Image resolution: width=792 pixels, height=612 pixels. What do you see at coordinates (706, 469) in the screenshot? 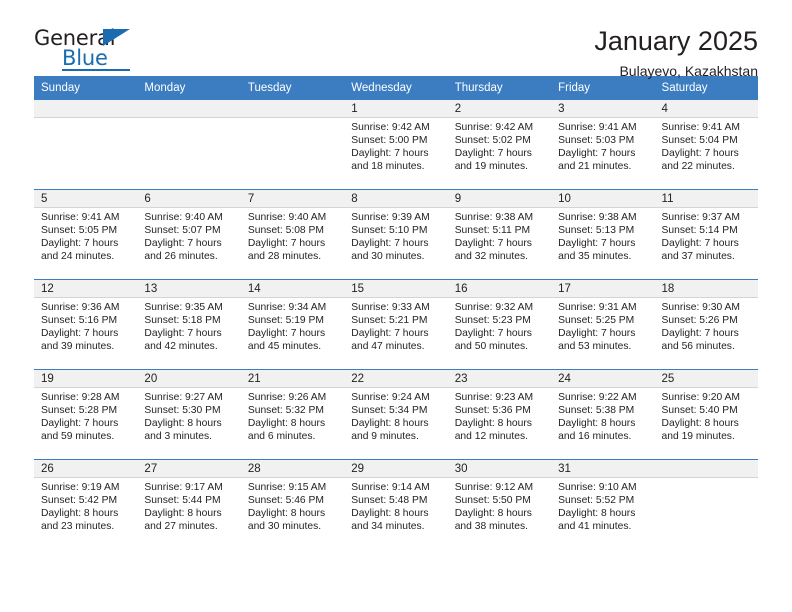
I see `day-number` at bounding box center [706, 469].